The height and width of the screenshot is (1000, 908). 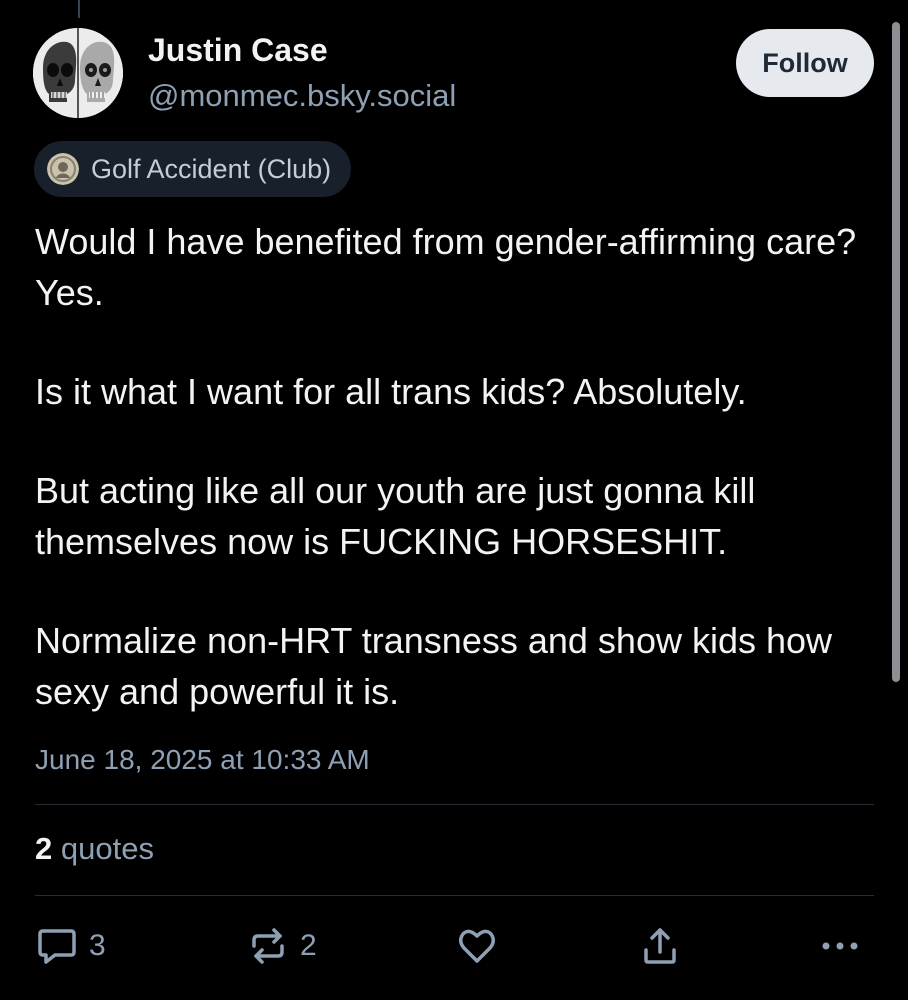 I want to click on reply-button: 3, so click(x=70, y=946).